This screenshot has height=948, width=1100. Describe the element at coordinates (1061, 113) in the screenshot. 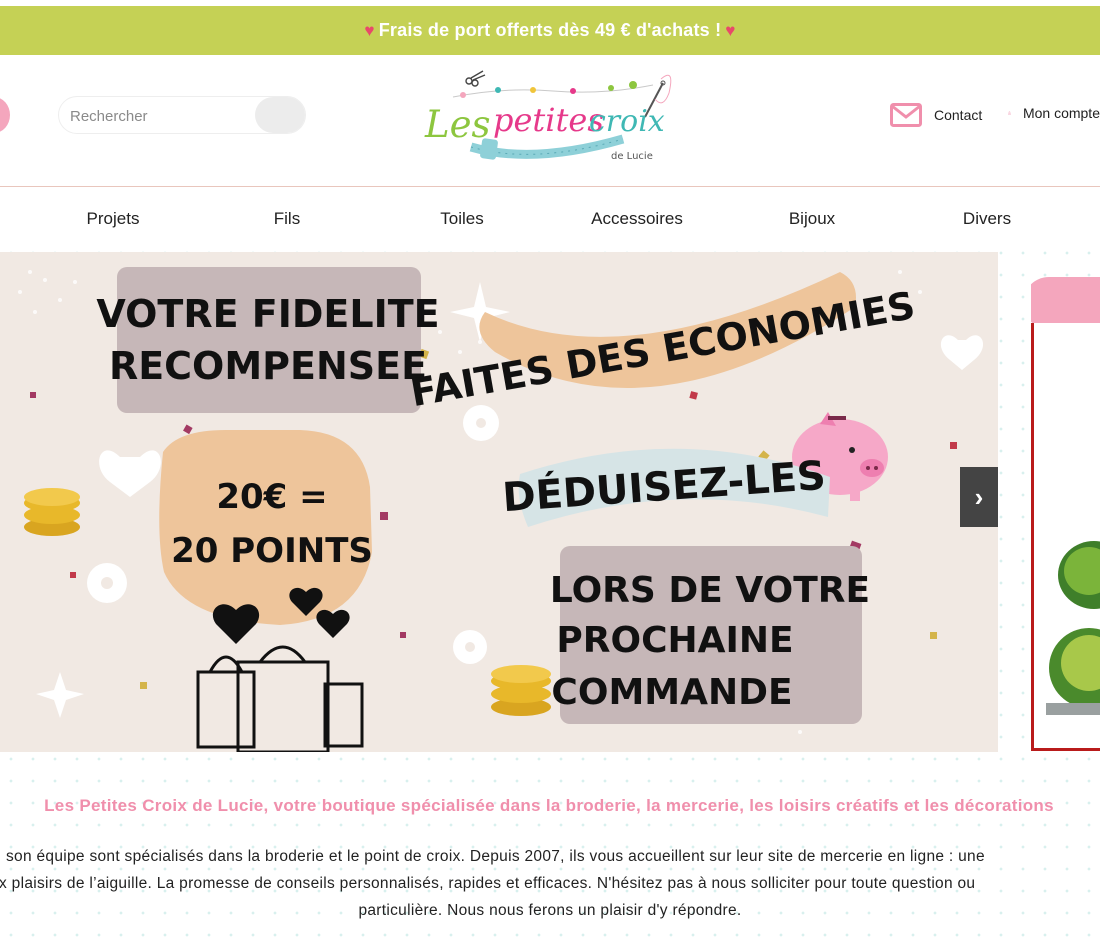

I see `account-label: Mon compte` at that location.